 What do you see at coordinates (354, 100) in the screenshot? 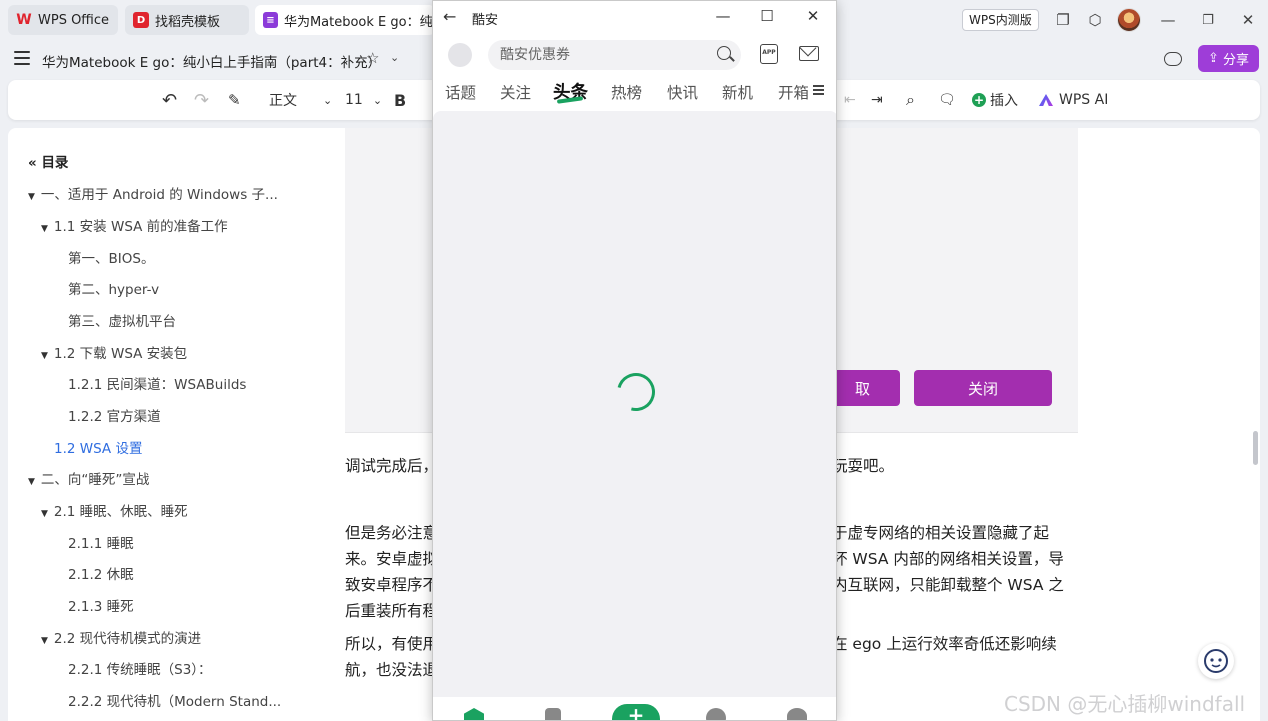
I see `font-size-value: 11` at bounding box center [354, 100].